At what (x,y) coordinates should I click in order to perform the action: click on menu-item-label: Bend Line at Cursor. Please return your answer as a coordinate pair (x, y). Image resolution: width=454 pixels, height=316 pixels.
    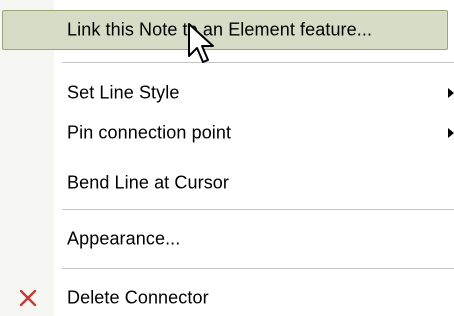
    Looking at the image, I should click on (148, 182).